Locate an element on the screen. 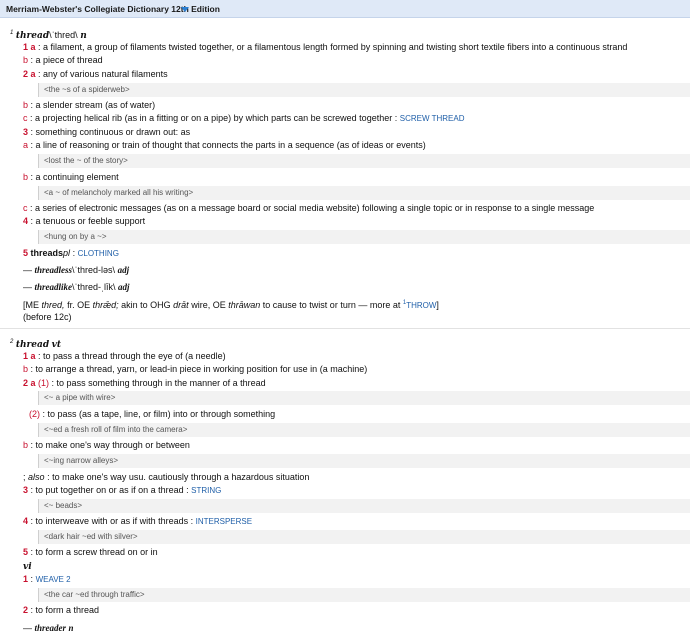  sense-4: 4 : a tenuous or feeble support is located at coordinates (84, 221).